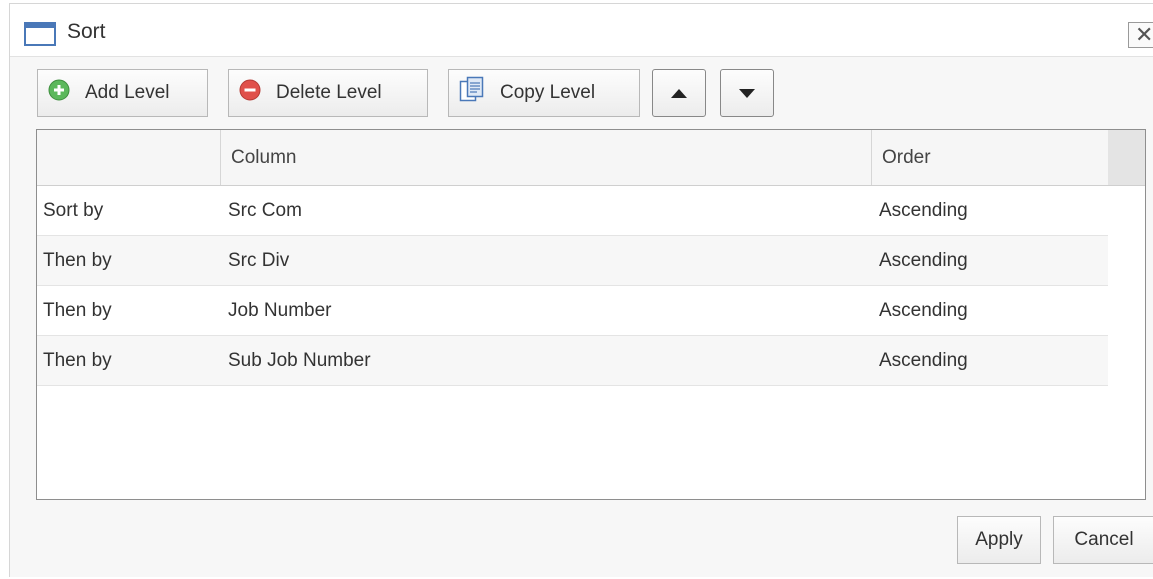 The image size is (1153, 579). I want to click on plus-circle-icon, so click(59, 93).